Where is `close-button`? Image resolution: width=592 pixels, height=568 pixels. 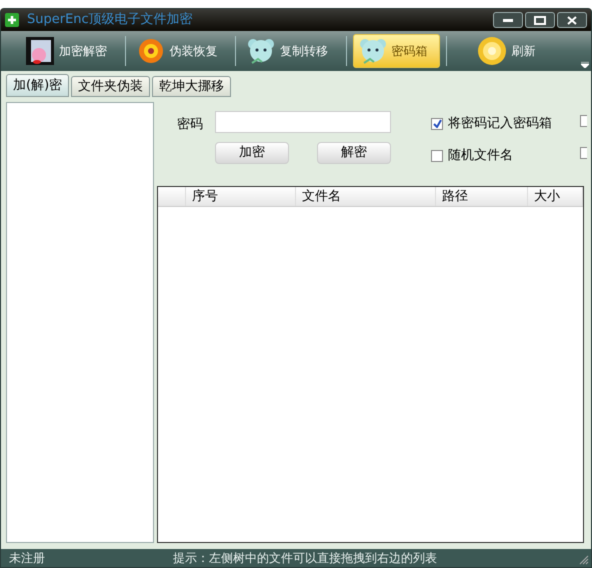 close-button is located at coordinates (572, 20).